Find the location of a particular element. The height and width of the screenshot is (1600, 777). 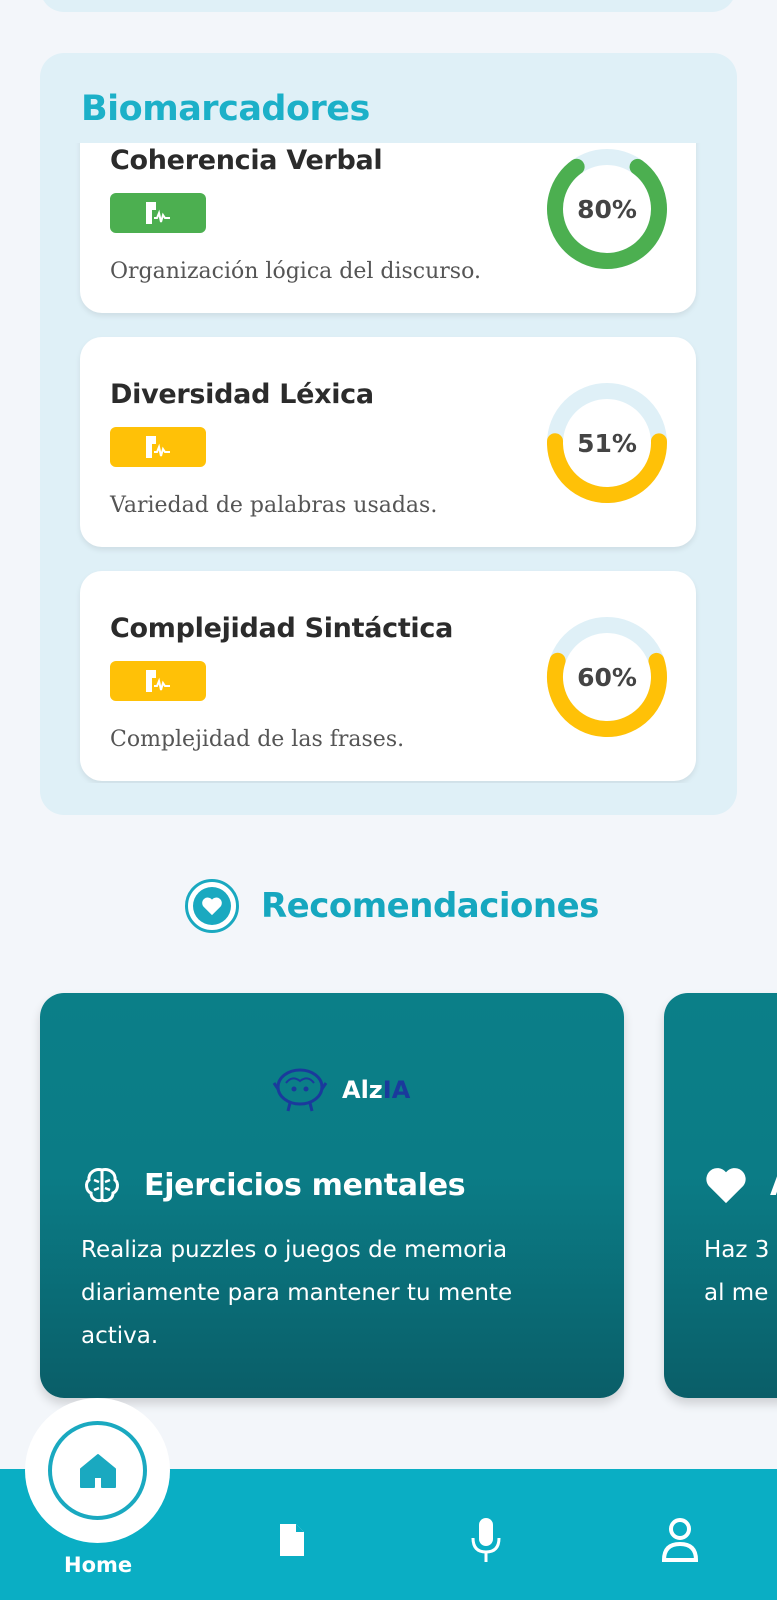

alzia-logo: AlzIA is located at coordinates (341, 1090).